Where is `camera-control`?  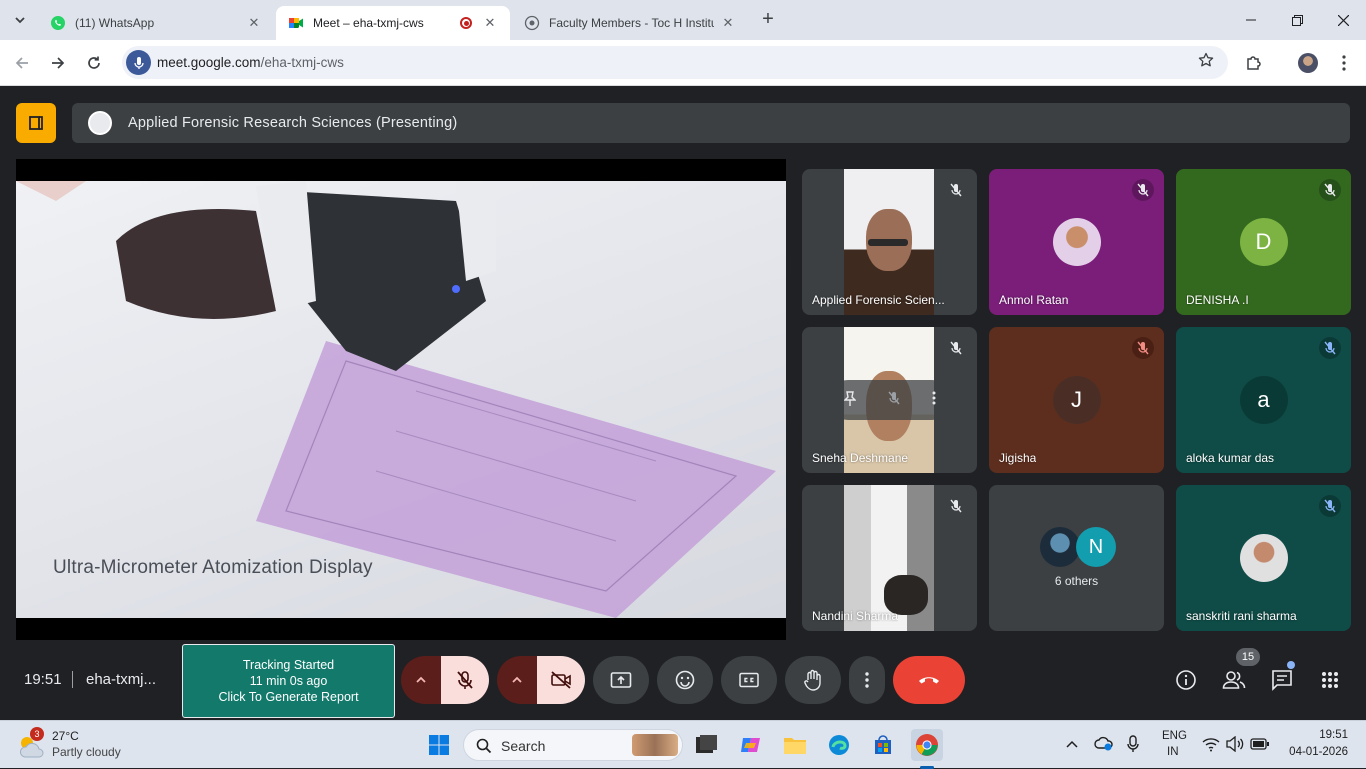 camera-control is located at coordinates (541, 680).